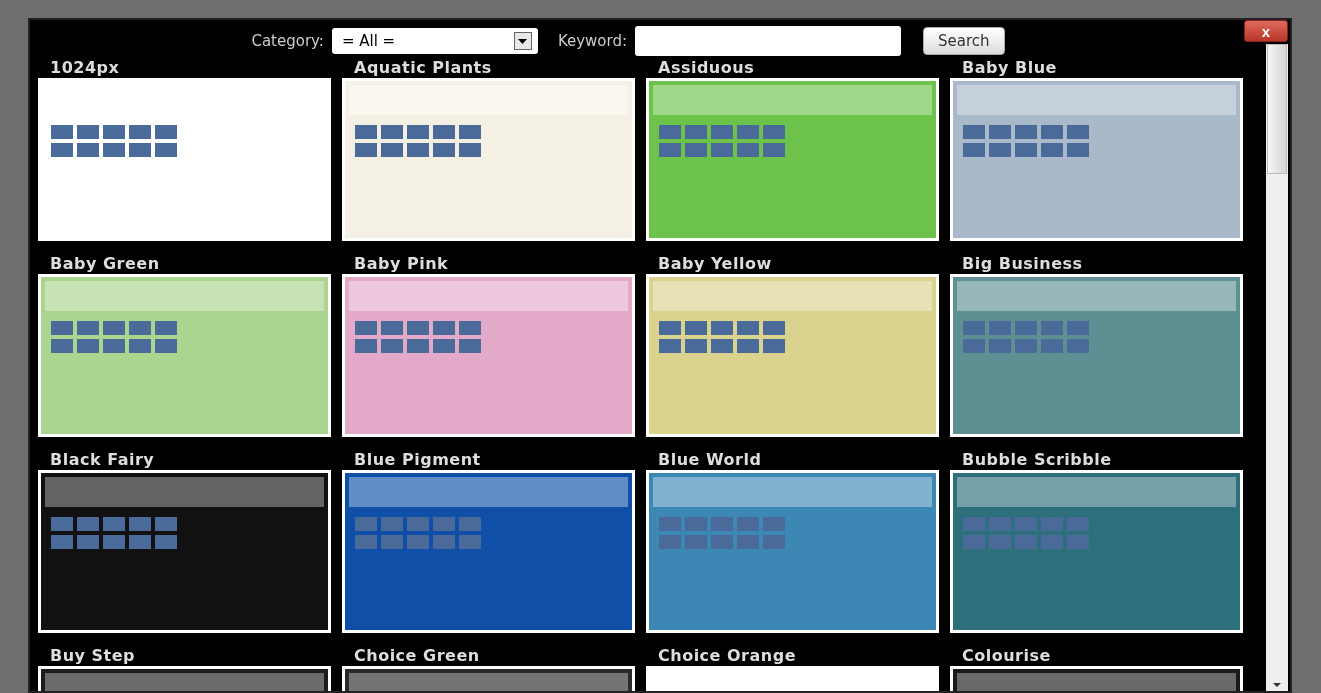 This screenshot has width=1321, height=693. Describe the element at coordinates (727, 656) in the screenshot. I see `theme-name: Choice Orange` at that location.